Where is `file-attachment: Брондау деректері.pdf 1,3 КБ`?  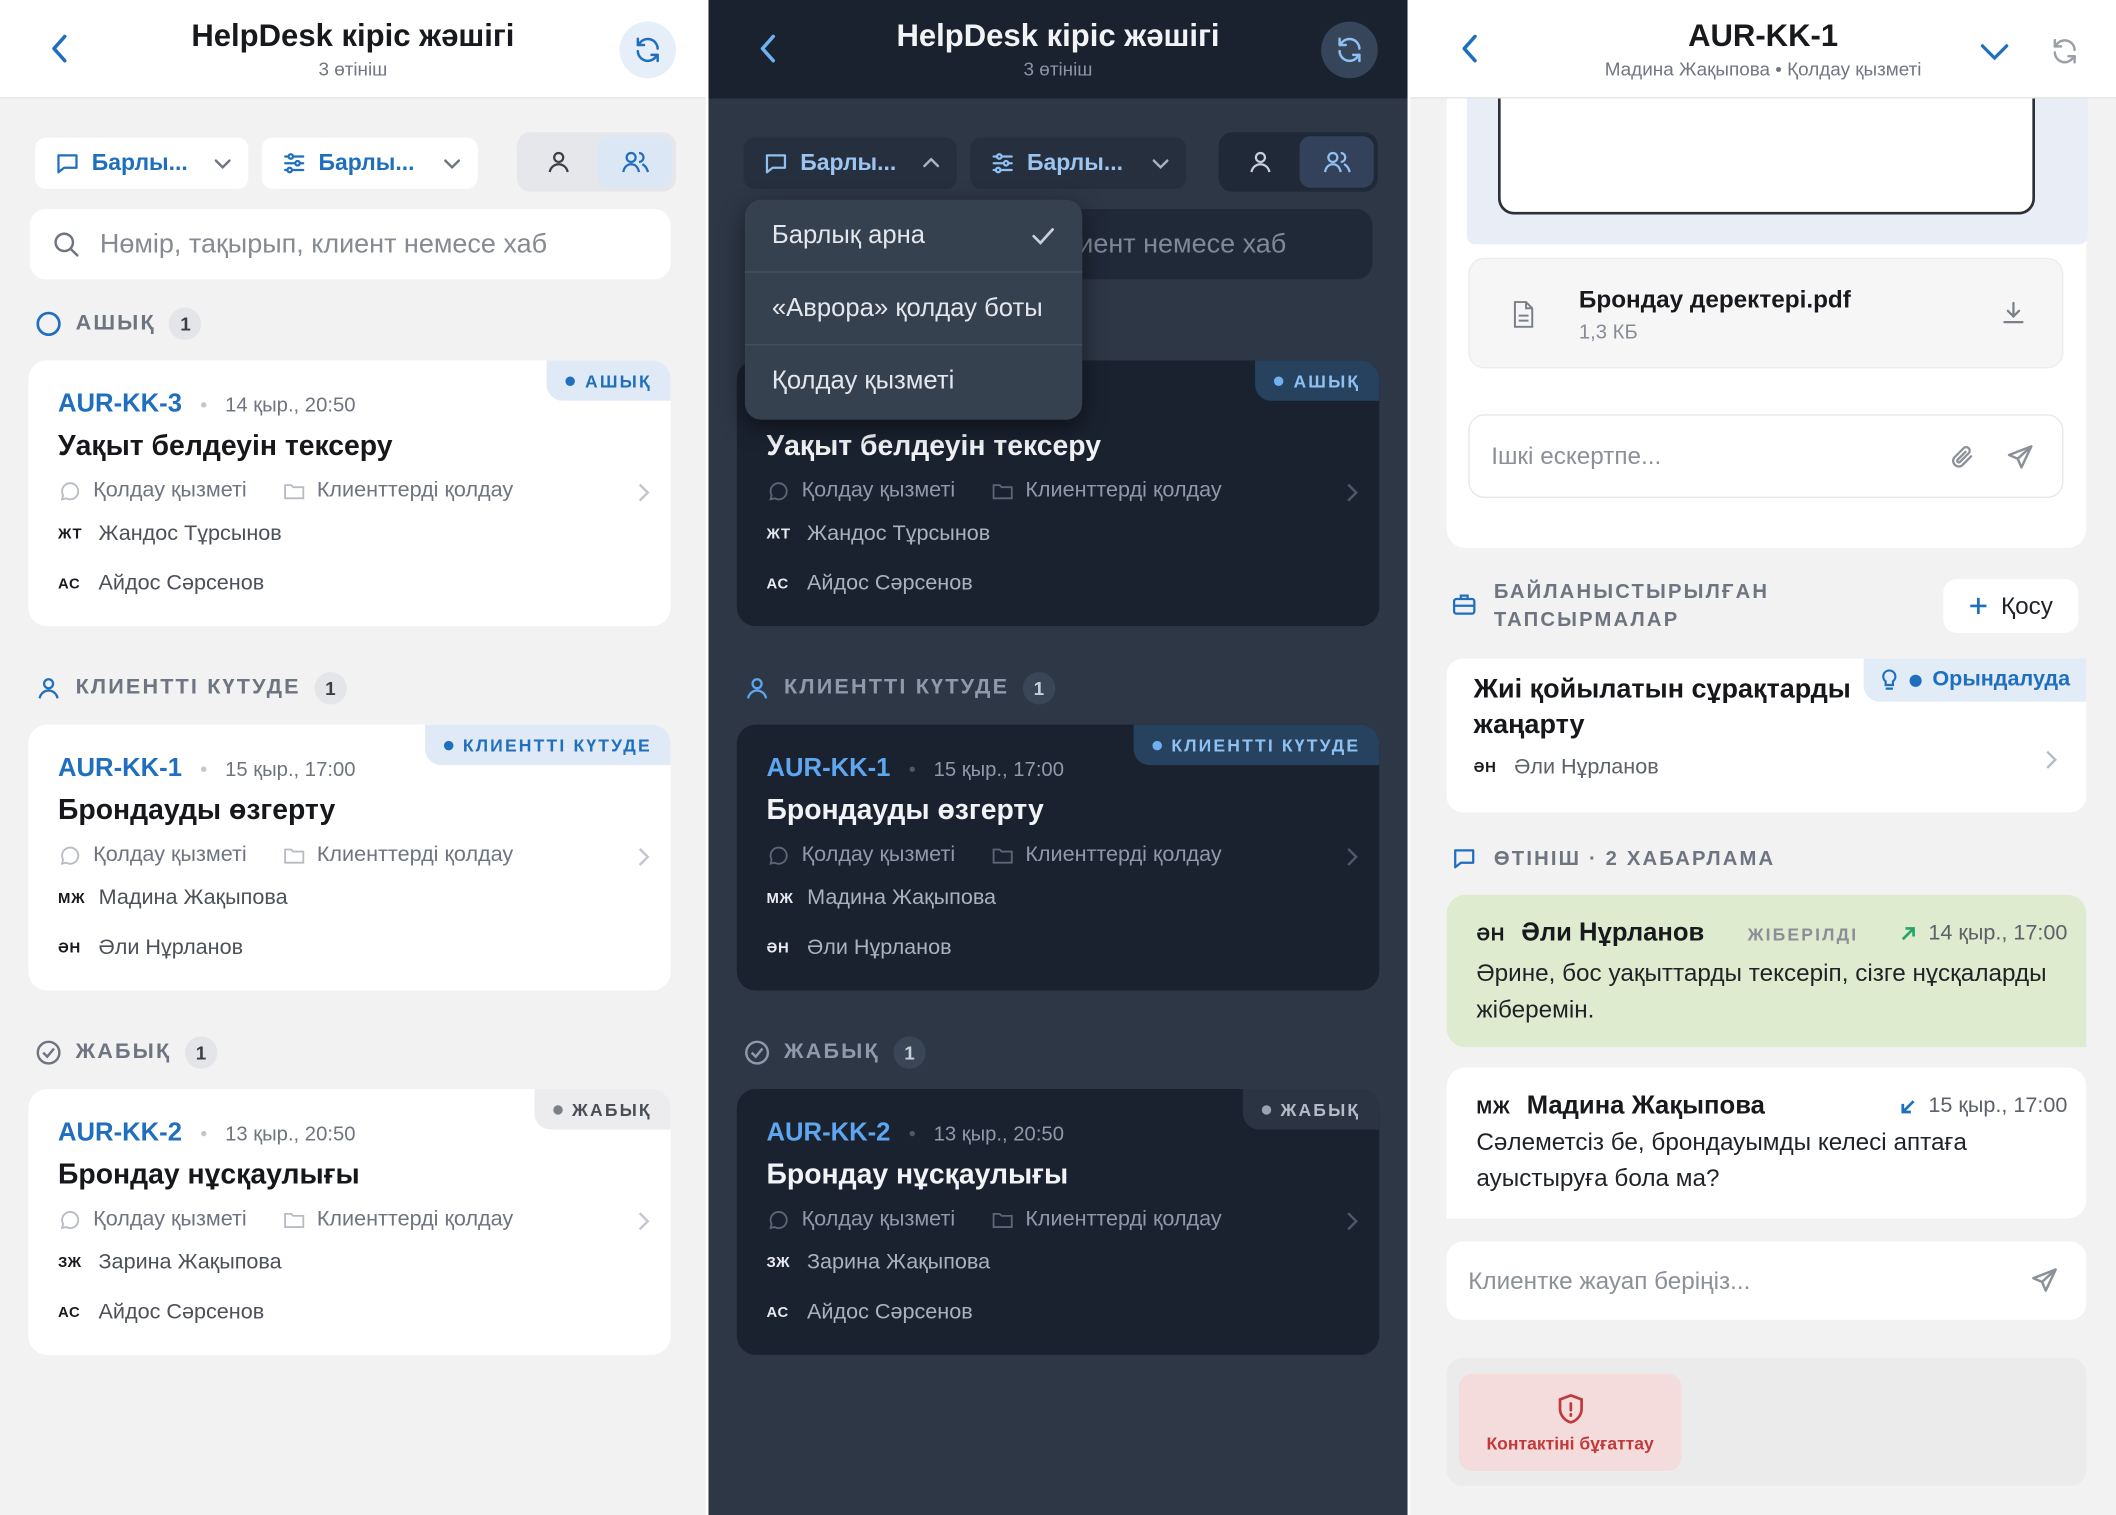
file-attachment: Брондау деректері.pdf 1,3 КБ is located at coordinates (1766, 313).